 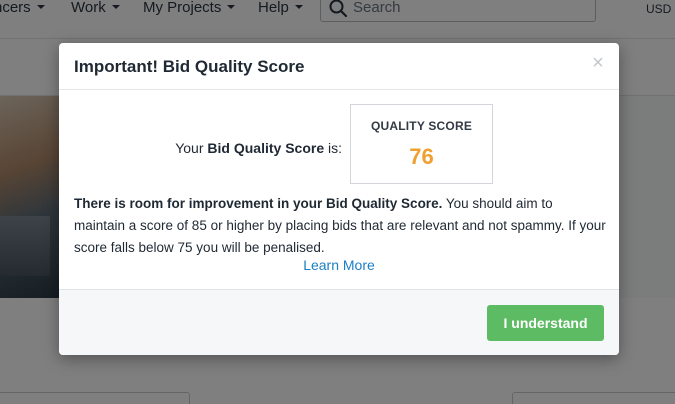 I want to click on quality-score-title: QUALITY SCORE, so click(x=421, y=126).